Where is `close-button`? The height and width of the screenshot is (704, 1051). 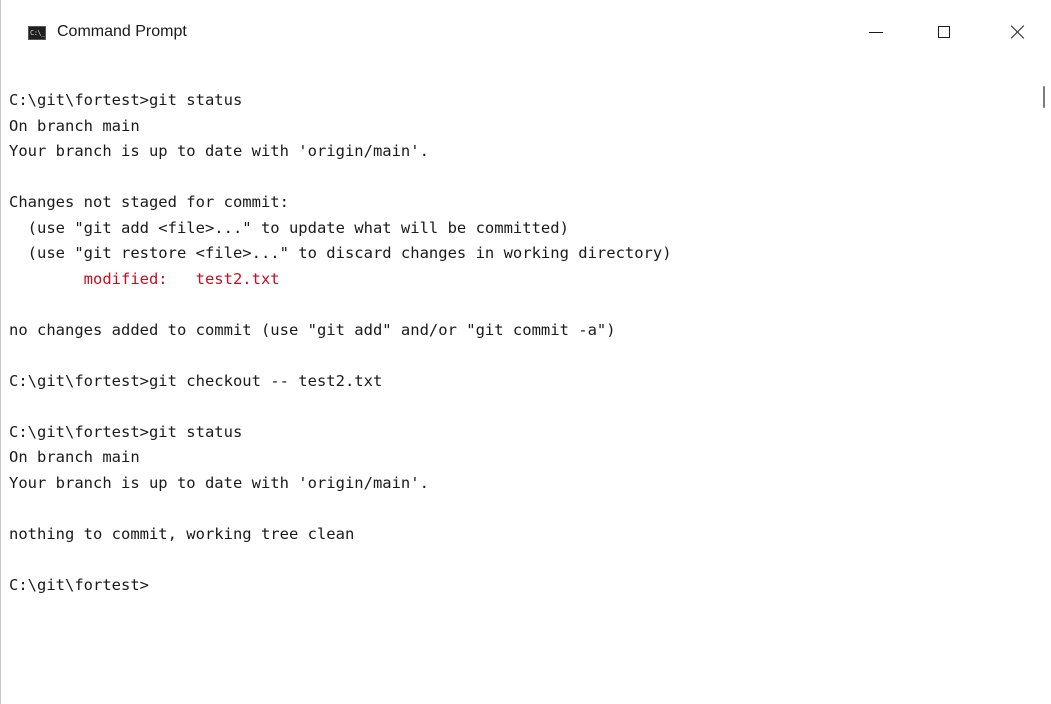
close-button is located at coordinates (1018, 32).